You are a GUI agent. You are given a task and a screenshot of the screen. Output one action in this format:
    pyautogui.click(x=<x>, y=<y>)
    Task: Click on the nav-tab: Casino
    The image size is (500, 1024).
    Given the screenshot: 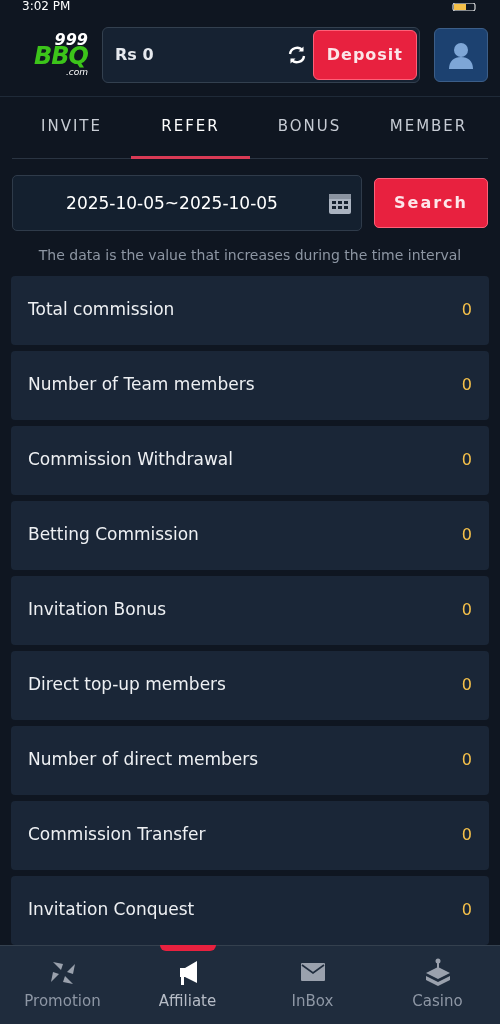 What is the action you would take?
    pyautogui.click(x=437, y=984)
    